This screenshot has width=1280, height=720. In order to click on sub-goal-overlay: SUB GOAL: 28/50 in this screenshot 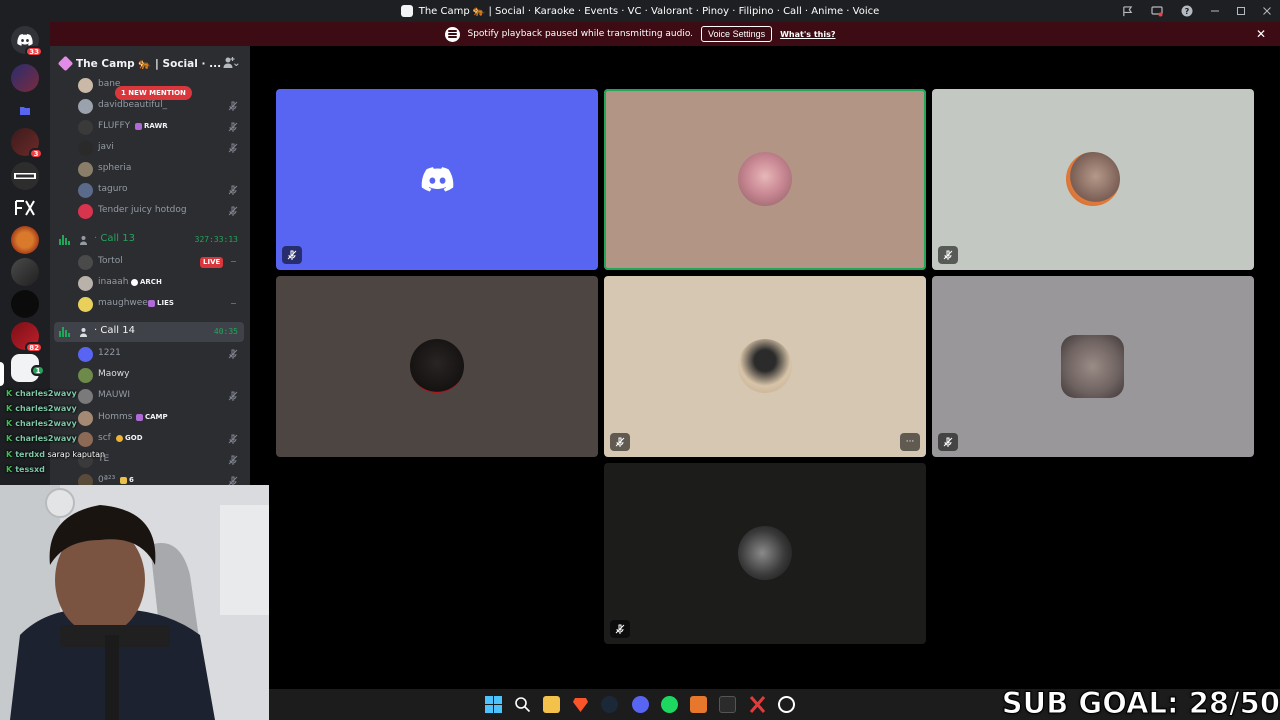, I will do `click(1140, 703)`.